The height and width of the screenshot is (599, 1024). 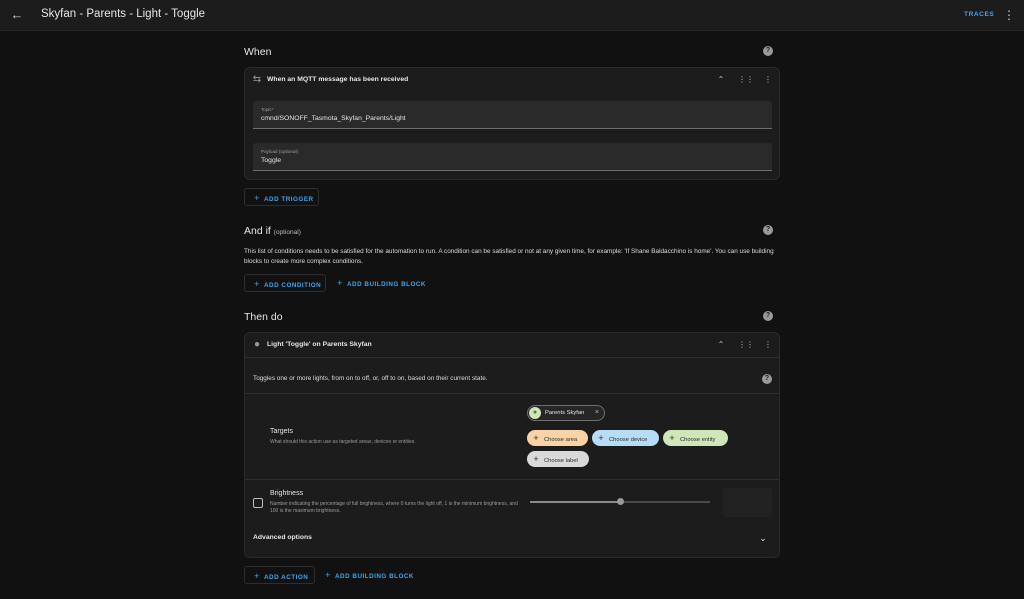 What do you see at coordinates (271, 160) in the screenshot?
I see `payload-value: Toggle` at bounding box center [271, 160].